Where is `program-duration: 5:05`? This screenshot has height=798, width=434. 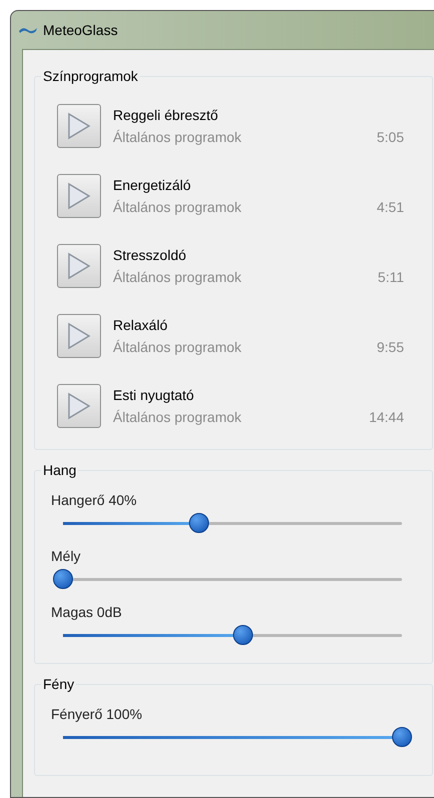
program-duration: 5:05 is located at coordinates (390, 137).